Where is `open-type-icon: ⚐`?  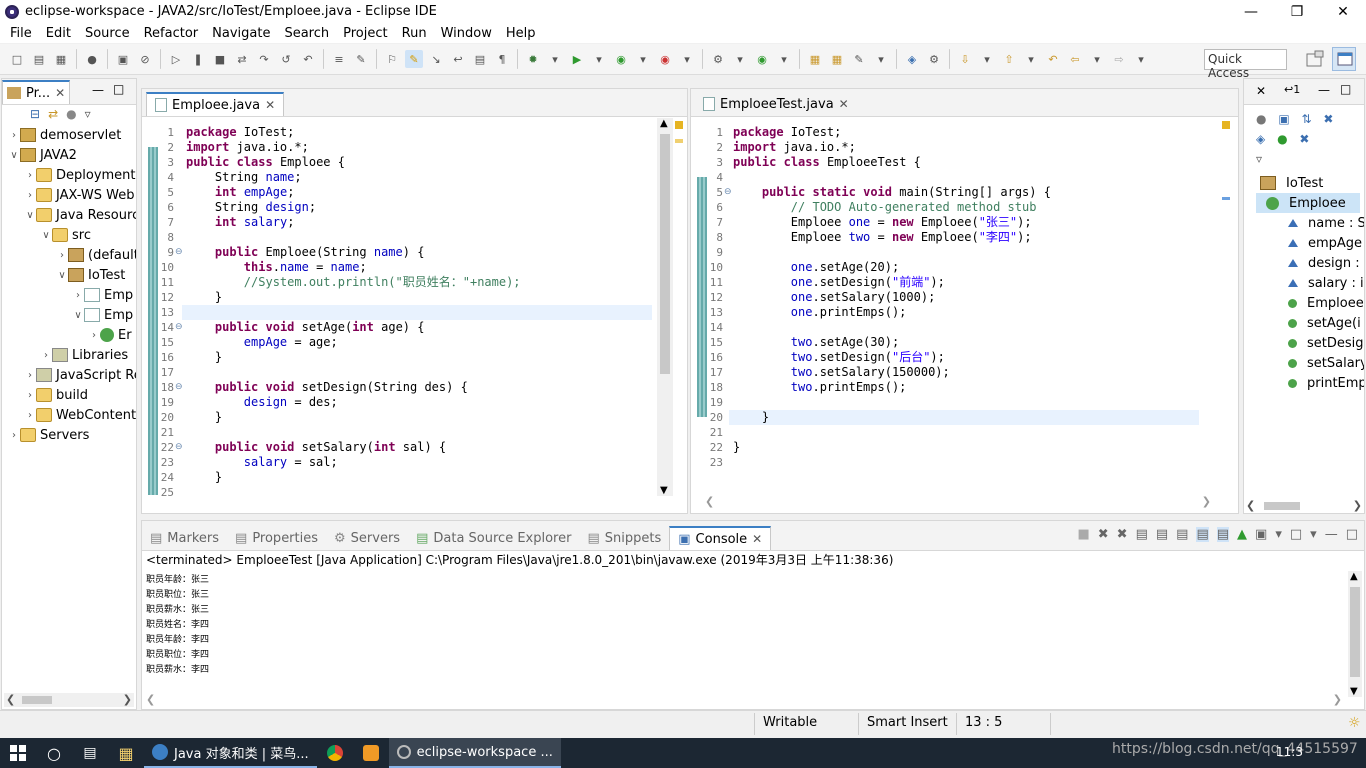
open-type-icon: ⚐ is located at coordinates (392, 59).